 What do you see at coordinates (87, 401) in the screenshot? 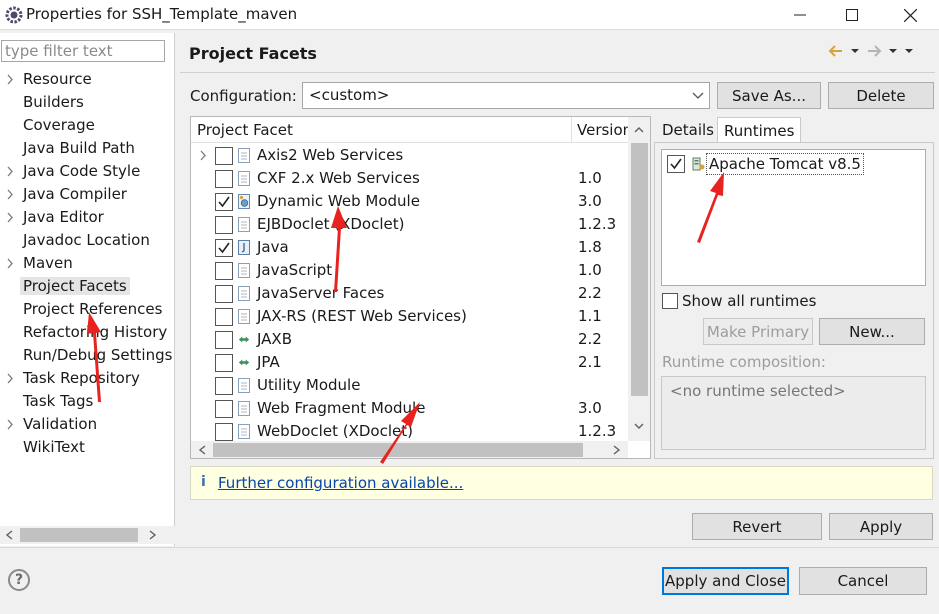
I see `sidebar-item: Task Tags` at bounding box center [87, 401].